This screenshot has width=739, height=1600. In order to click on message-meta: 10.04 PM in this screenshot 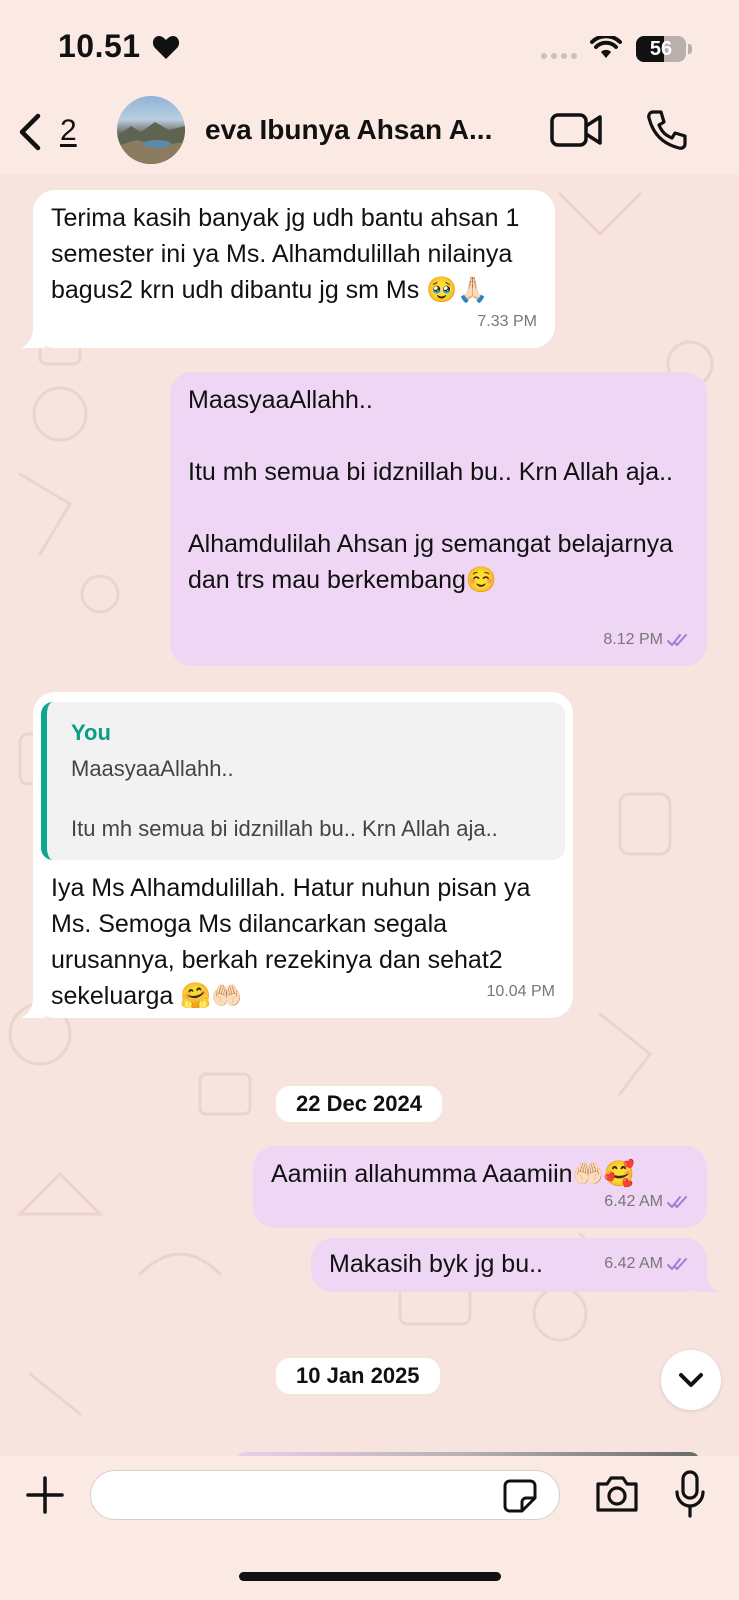, I will do `click(521, 992)`.